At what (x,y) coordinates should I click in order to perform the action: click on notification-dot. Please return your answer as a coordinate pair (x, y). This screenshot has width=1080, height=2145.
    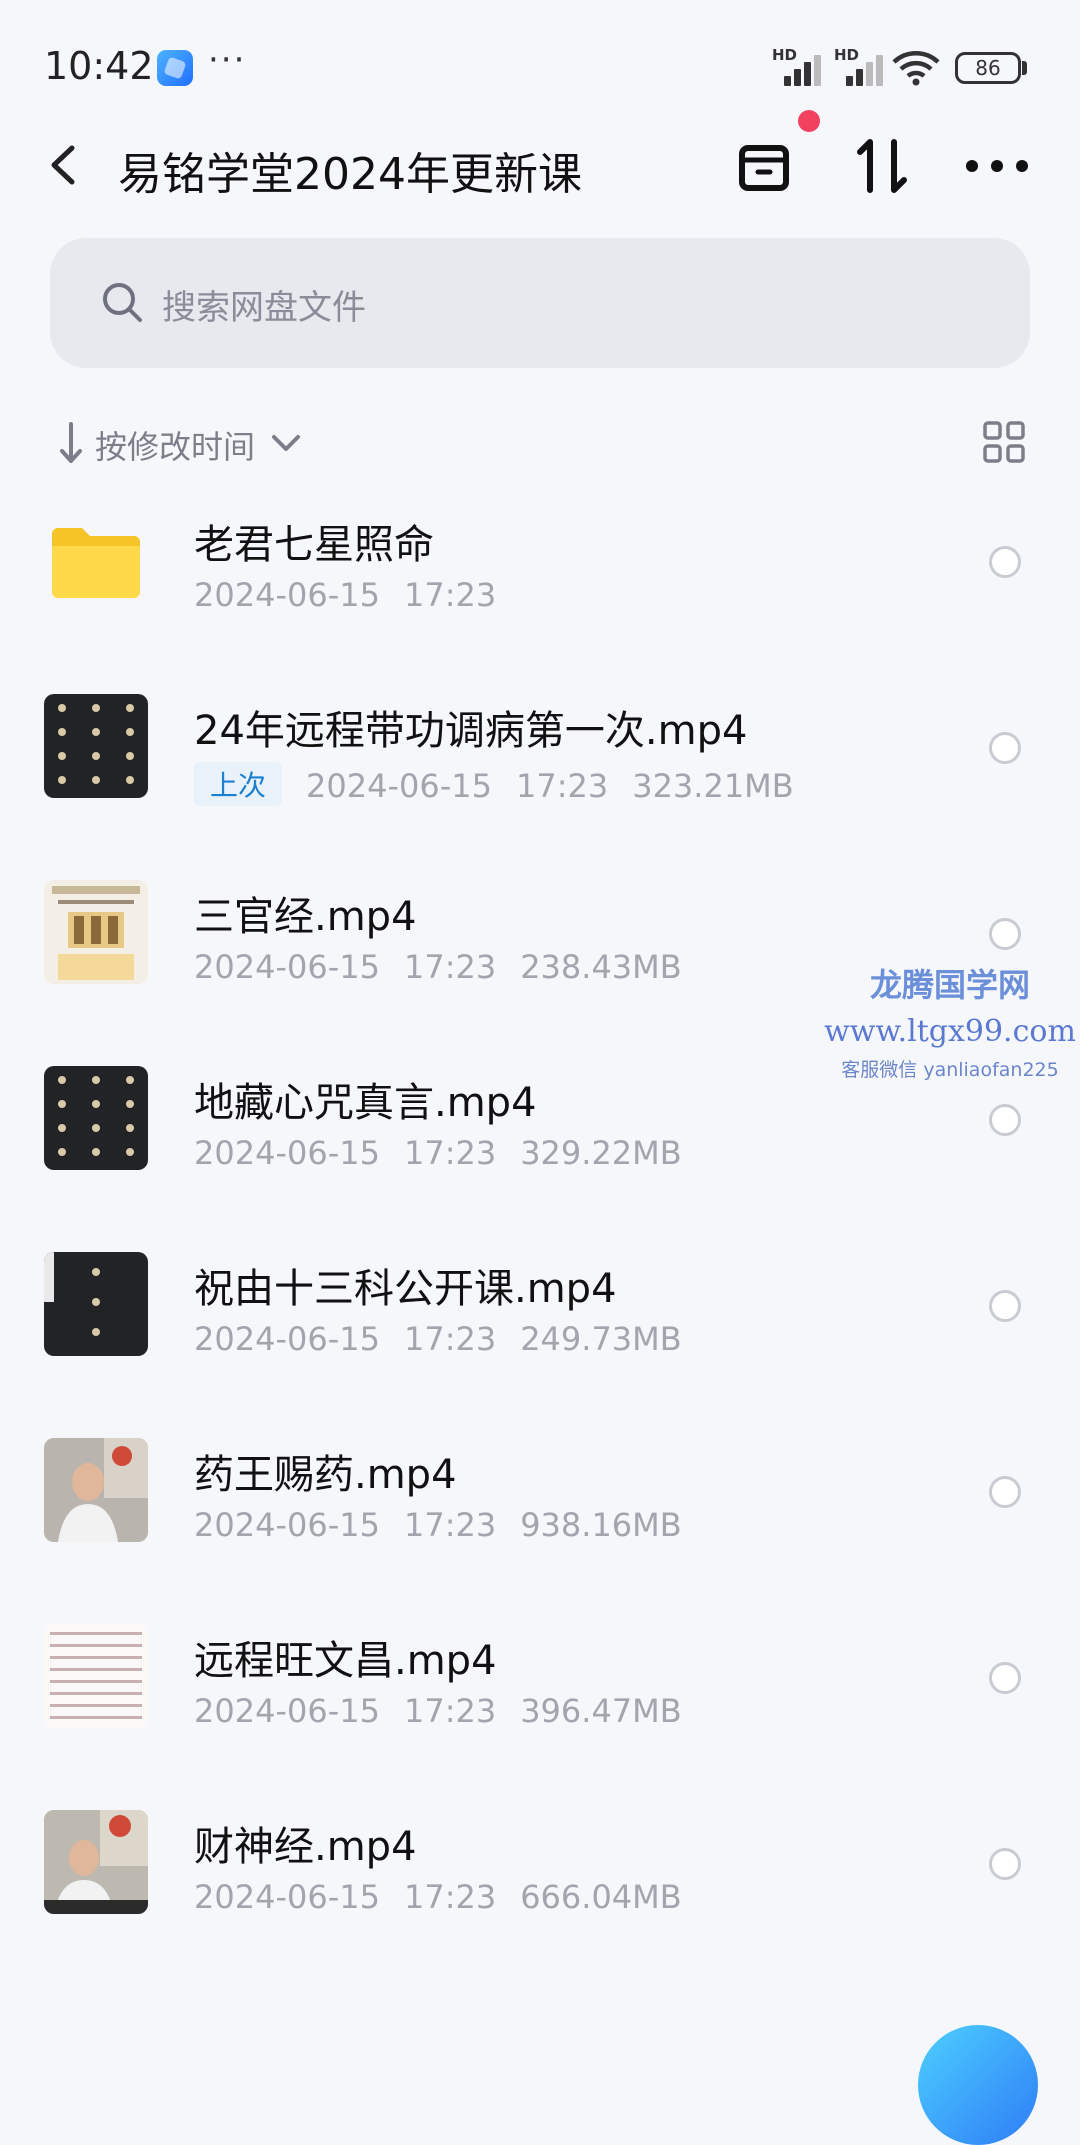
    Looking at the image, I should click on (809, 121).